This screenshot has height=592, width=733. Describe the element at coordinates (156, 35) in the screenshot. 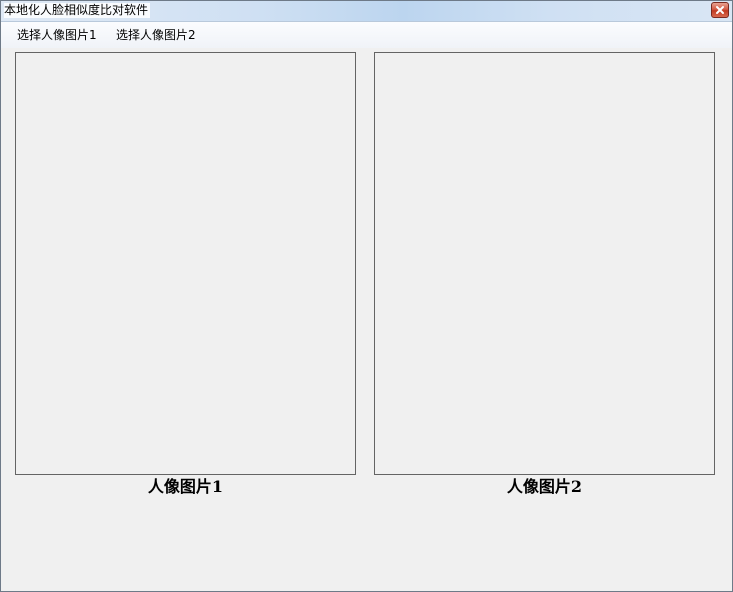

I see `menu-item-select-image-2: 选择人像图片2` at that location.